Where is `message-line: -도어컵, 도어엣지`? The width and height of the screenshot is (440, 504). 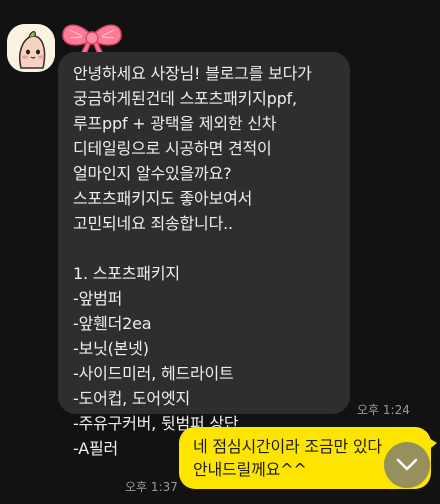
message-line: -도어컵, 도어엣지 is located at coordinates (131, 398).